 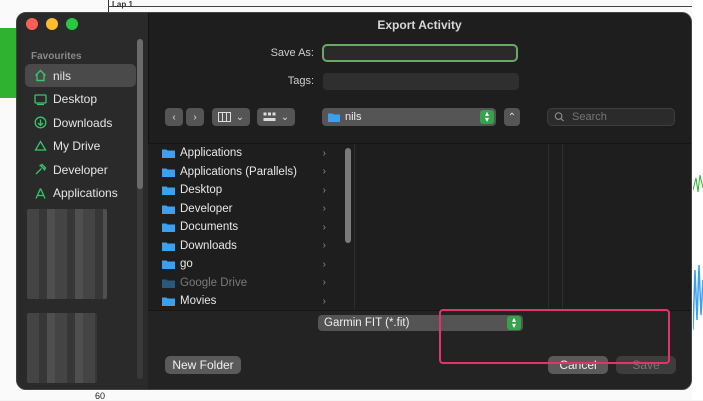 What do you see at coordinates (487, 117) in the screenshot?
I see `stepper-icon: ▴ ▾` at bounding box center [487, 117].